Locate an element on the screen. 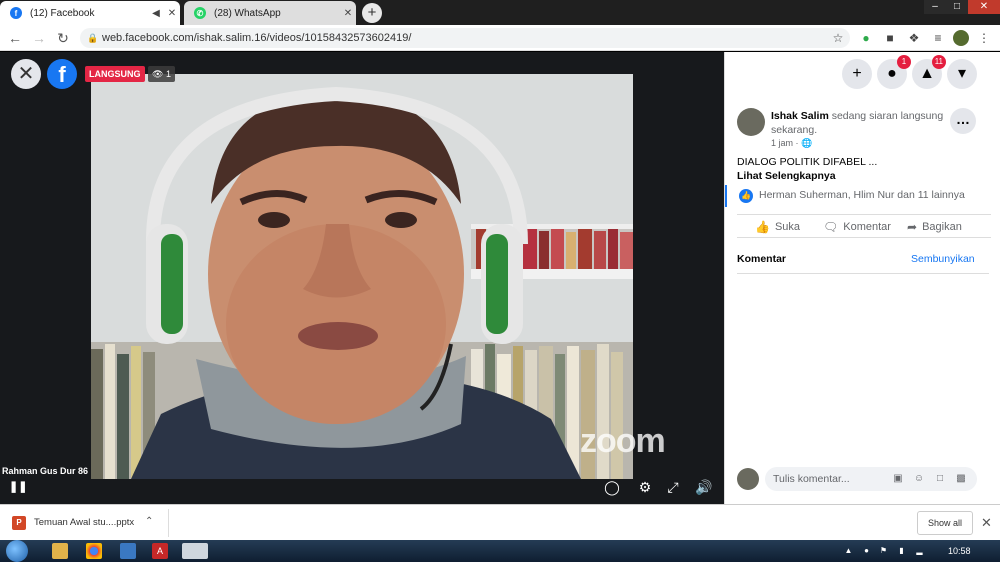 The image size is (1000, 562). messenger-icon: ● is located at coordinates (892, 73).